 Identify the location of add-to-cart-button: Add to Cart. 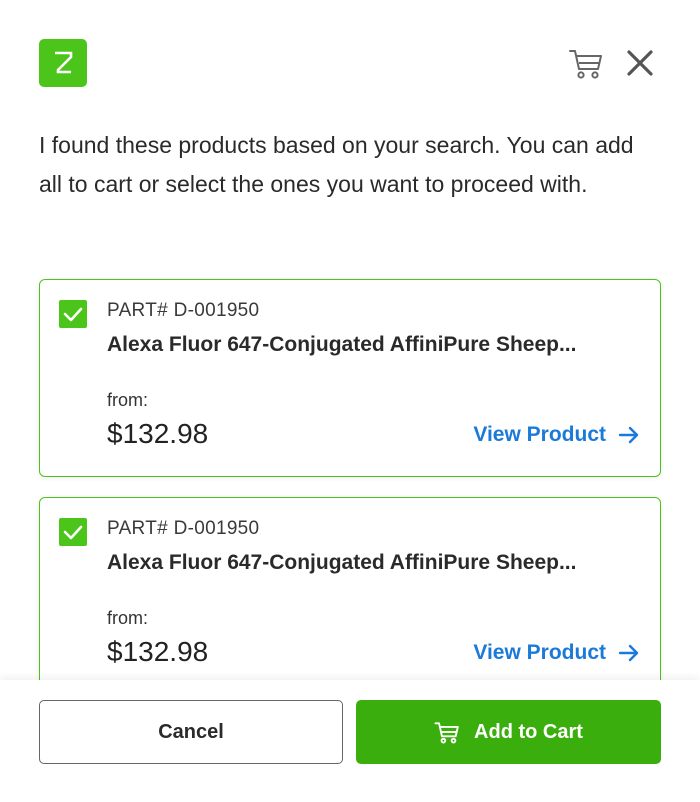
(508, 732).